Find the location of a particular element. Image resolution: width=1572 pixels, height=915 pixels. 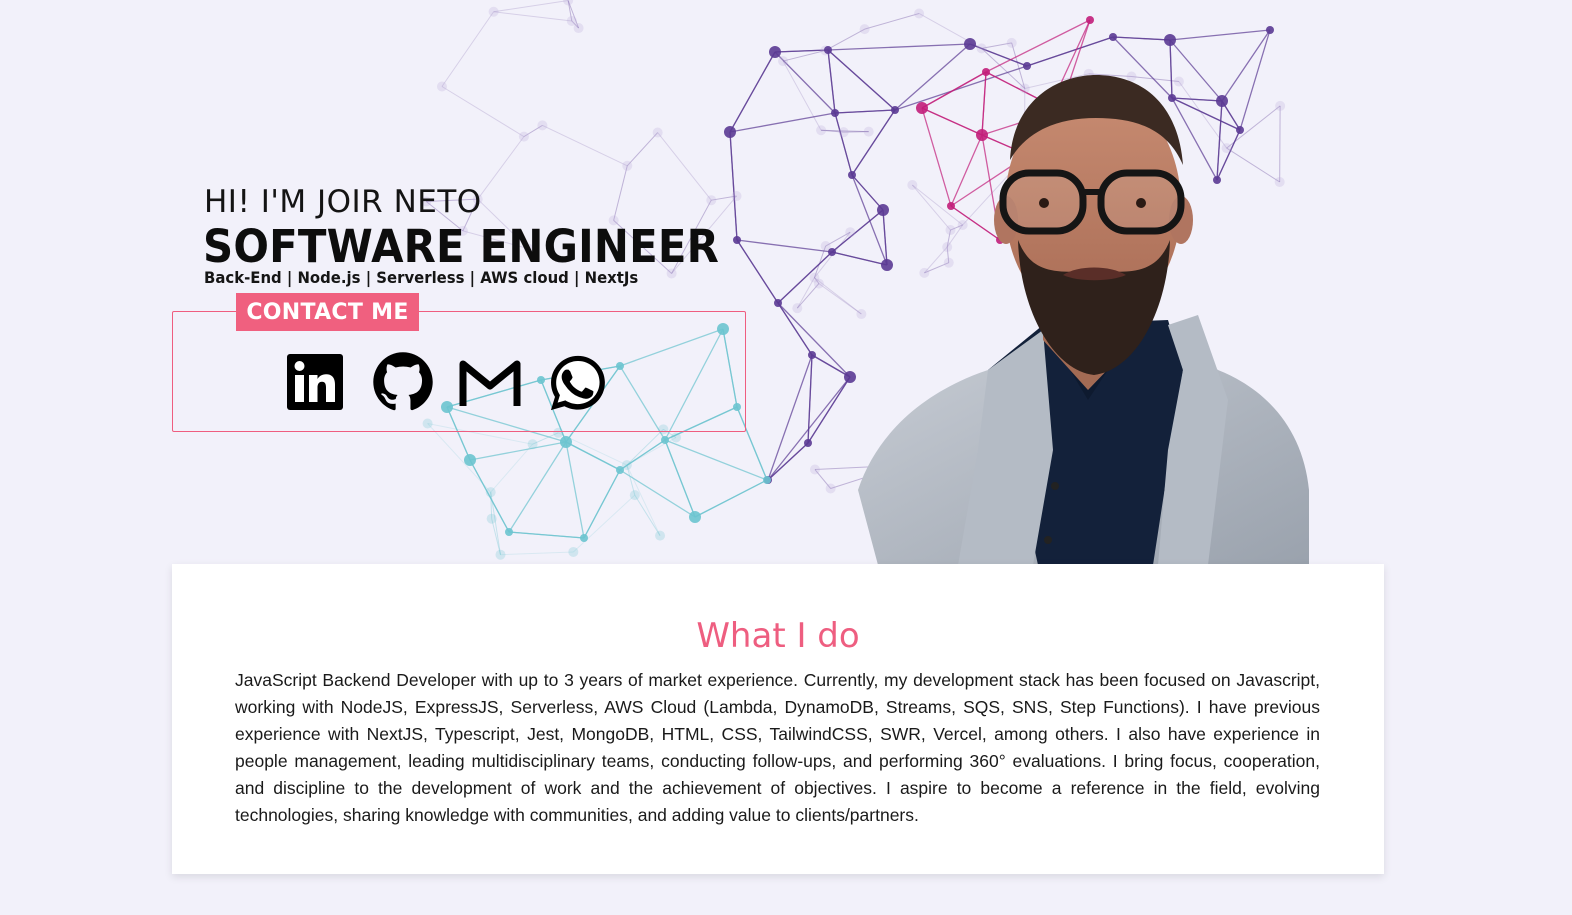

linkedin-icon is located at coordinates (315, 382).